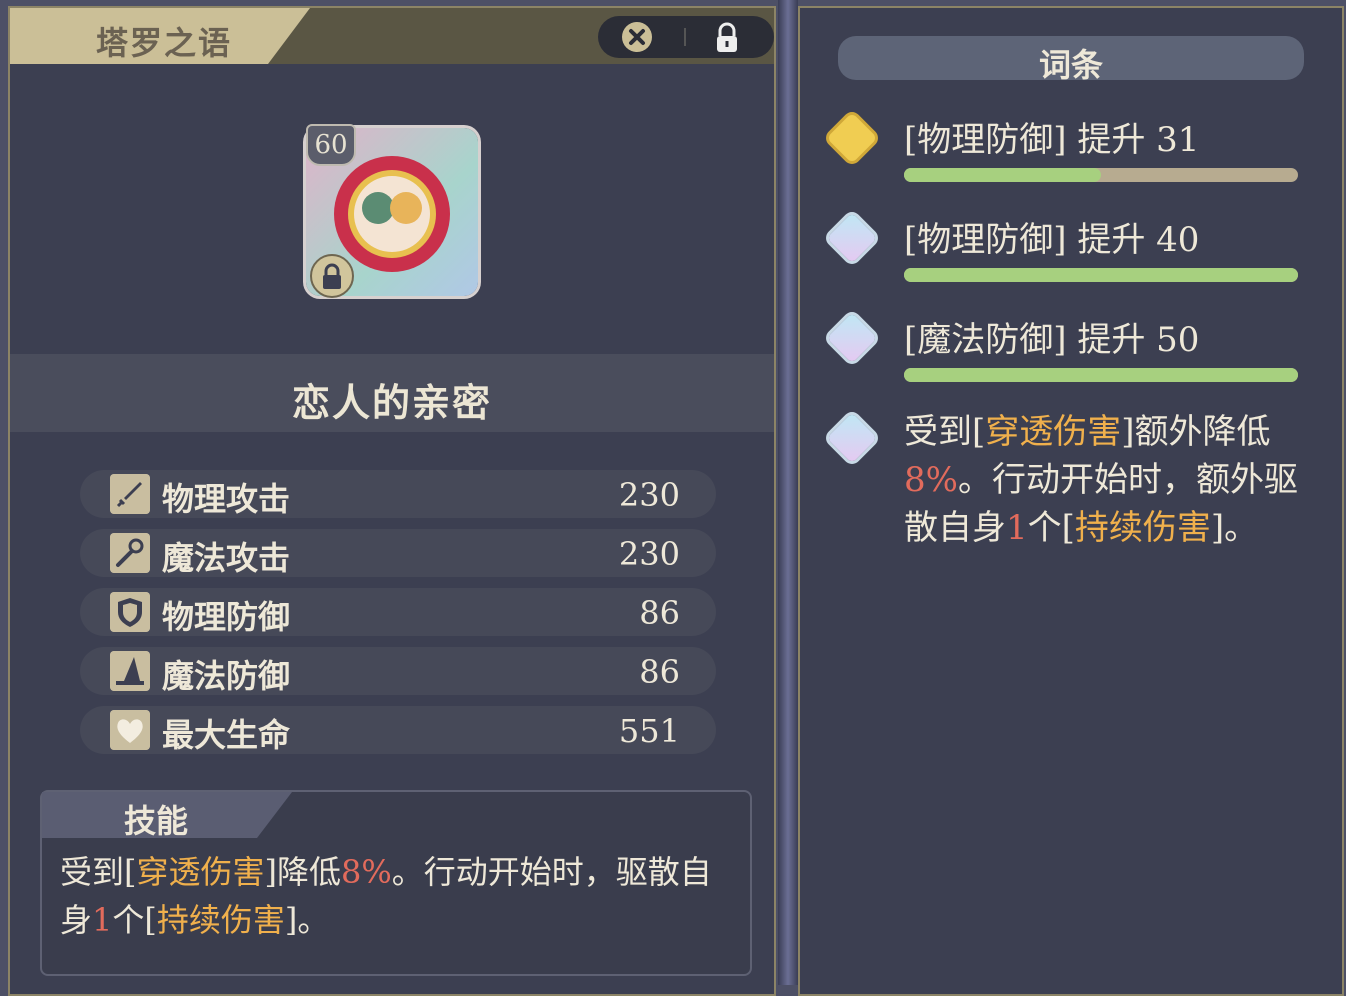 This screenshot has height=996, width=1346. Describe the element at coordinates (226, 617) in the screenshot. I see `stat-label: 物理防御` at that location.